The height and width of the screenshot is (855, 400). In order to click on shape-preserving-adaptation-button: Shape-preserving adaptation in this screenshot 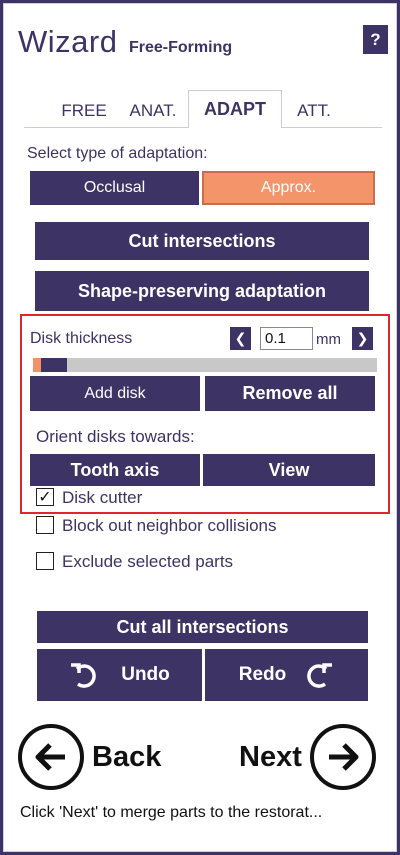, I will do `click(202, 291)`.